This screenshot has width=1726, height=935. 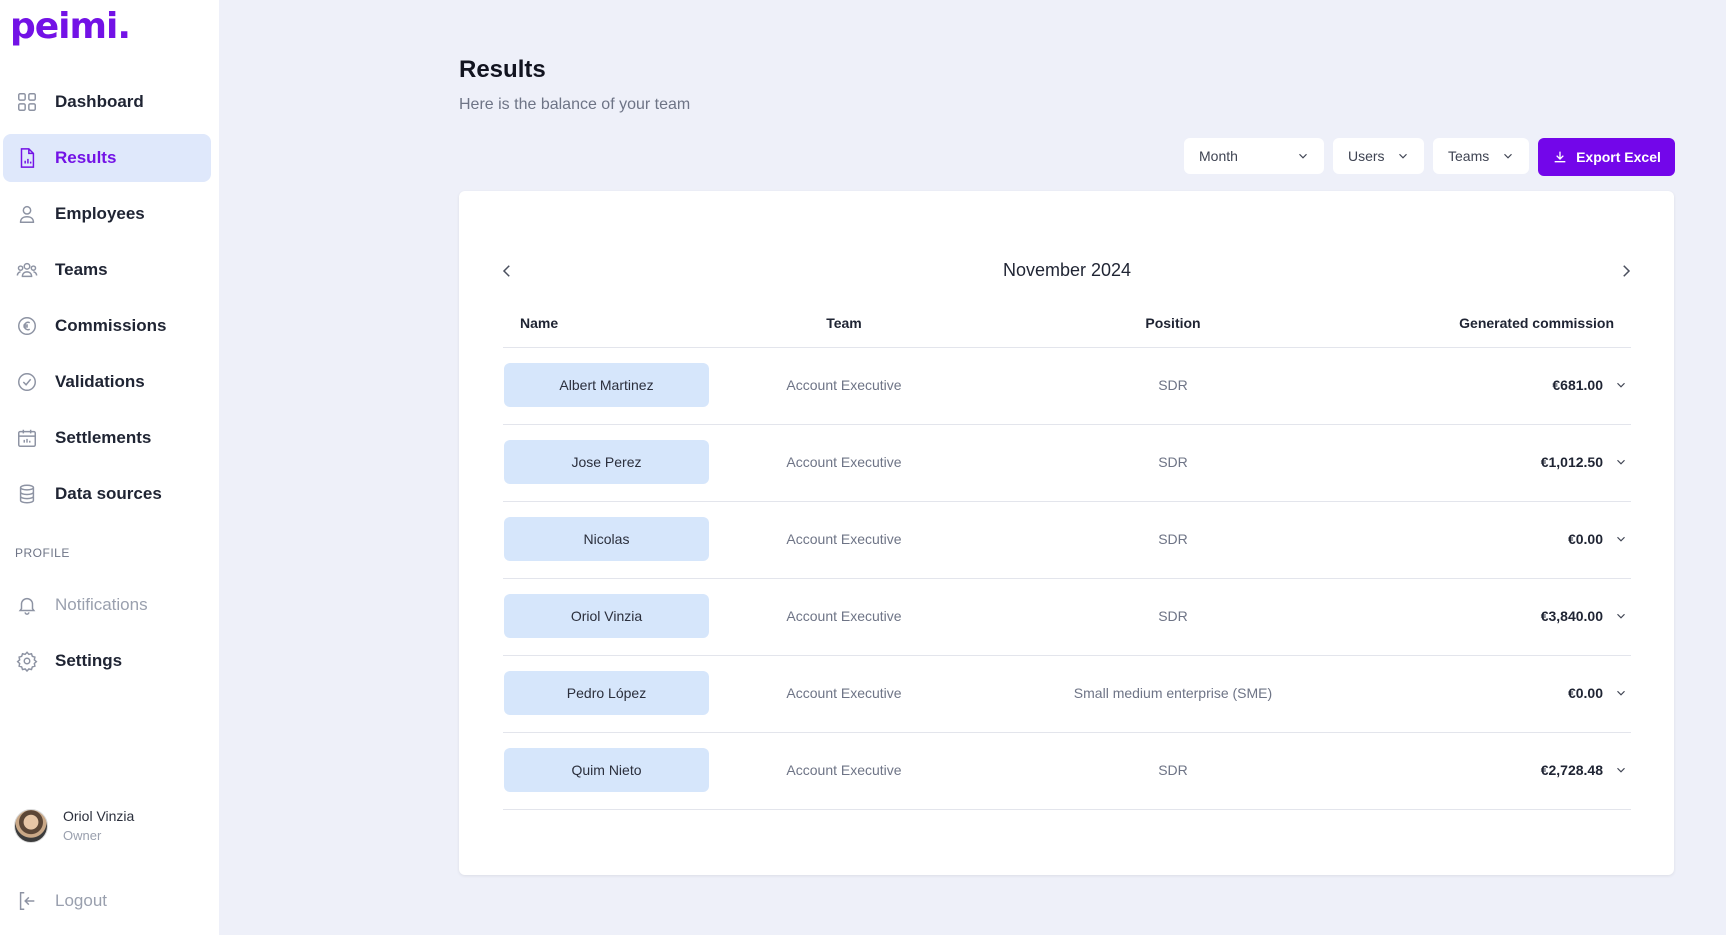 I want to click on teams-filter-label: Teams, so click(x=1469, y=156).